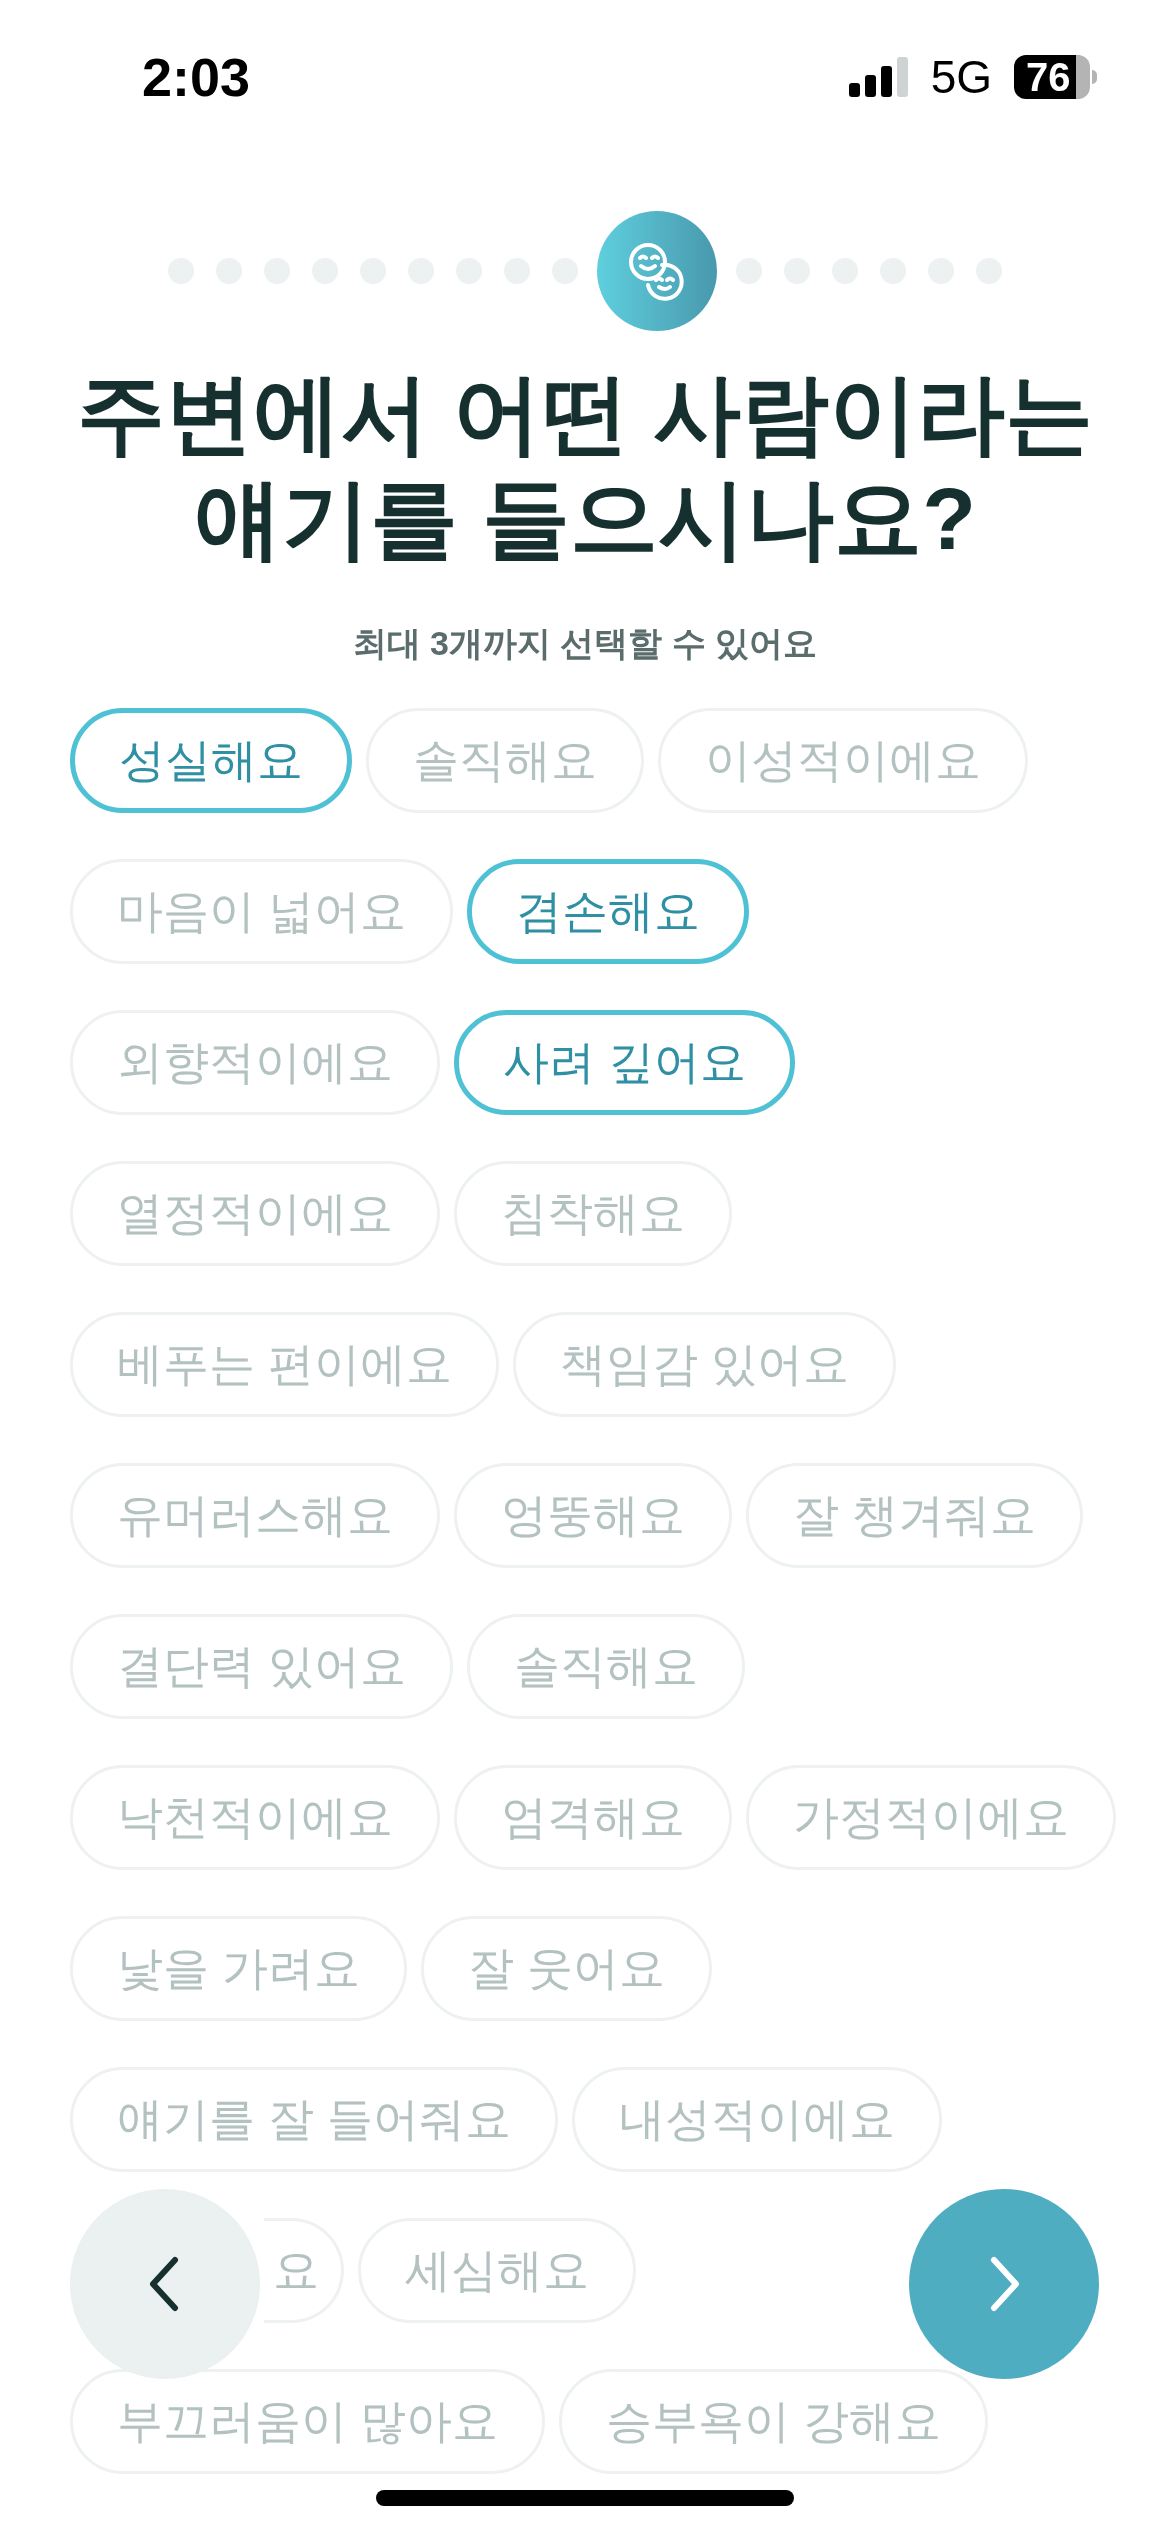  I want to click on trait-chip: 엄격해요, so click(593, 1817).